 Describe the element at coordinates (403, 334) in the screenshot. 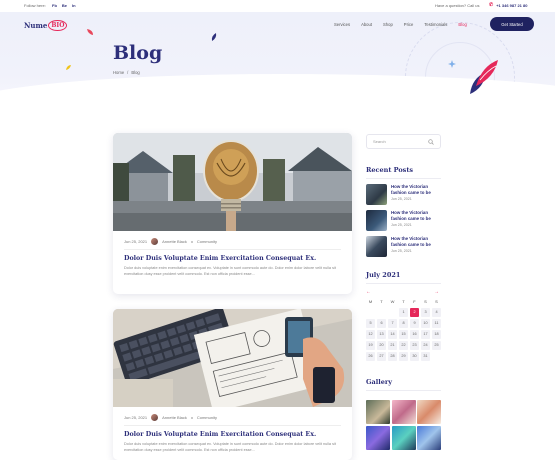

I see `calendar-day: 15` at that location.